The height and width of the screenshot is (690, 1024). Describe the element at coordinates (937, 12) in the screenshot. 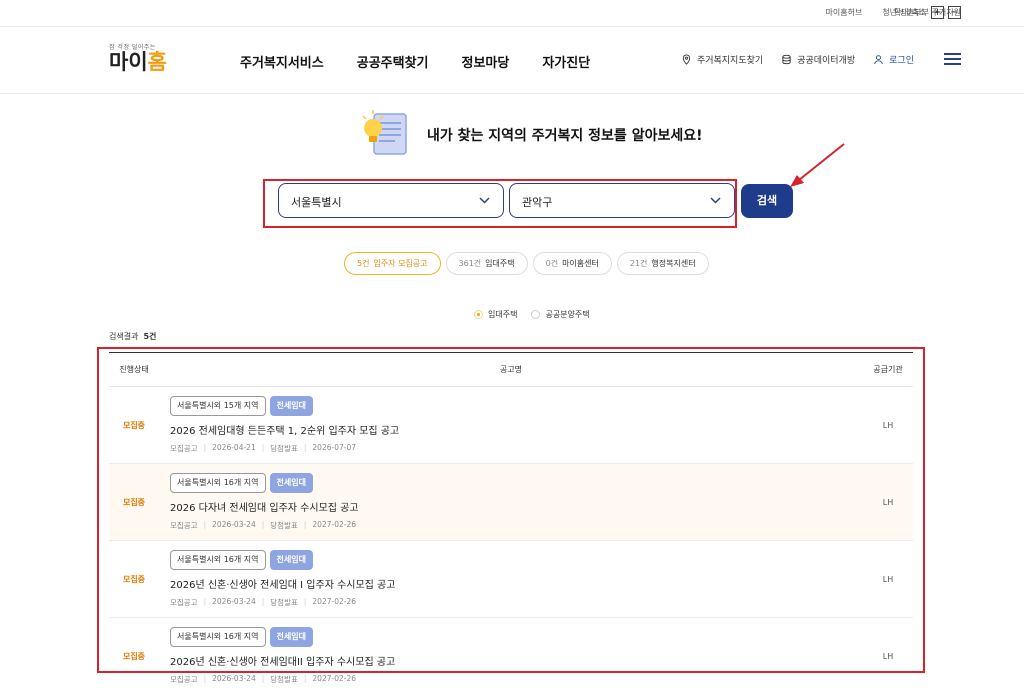

I see `zoom-in-button: +` at that location.